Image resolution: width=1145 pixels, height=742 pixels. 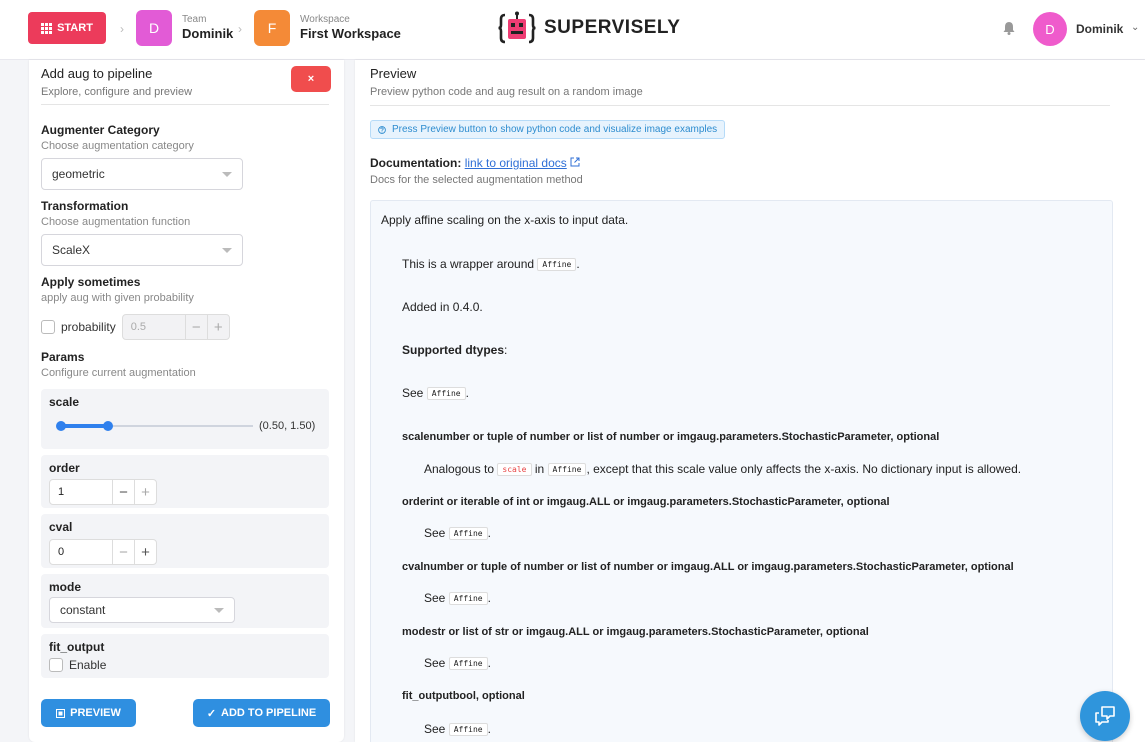 What do you see at coordinates (78, 174) in the screenshot?
I see `category-value: geometric` at bounding box center [78, 174].